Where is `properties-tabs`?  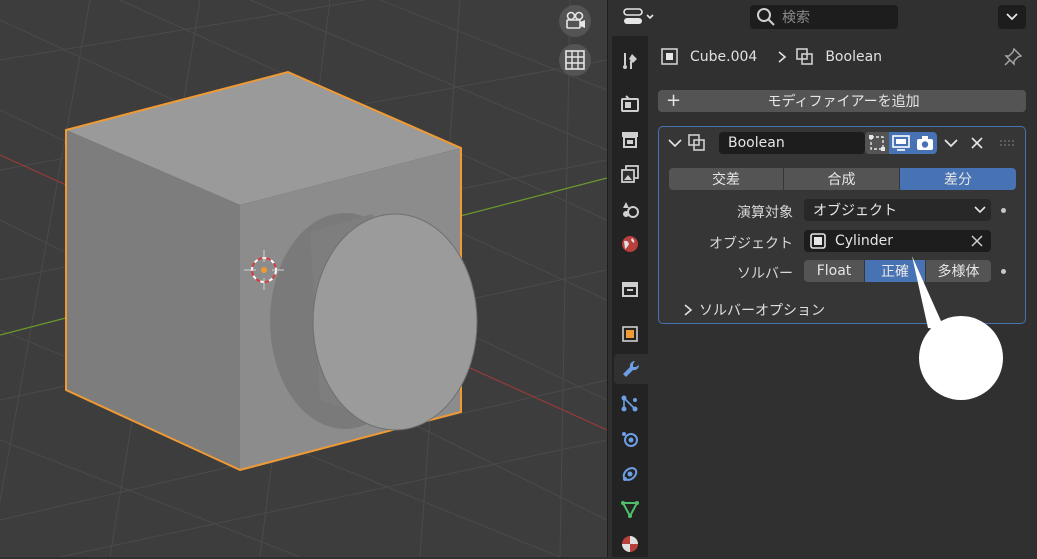 properties-tabs is located at coordinates (630, 296).